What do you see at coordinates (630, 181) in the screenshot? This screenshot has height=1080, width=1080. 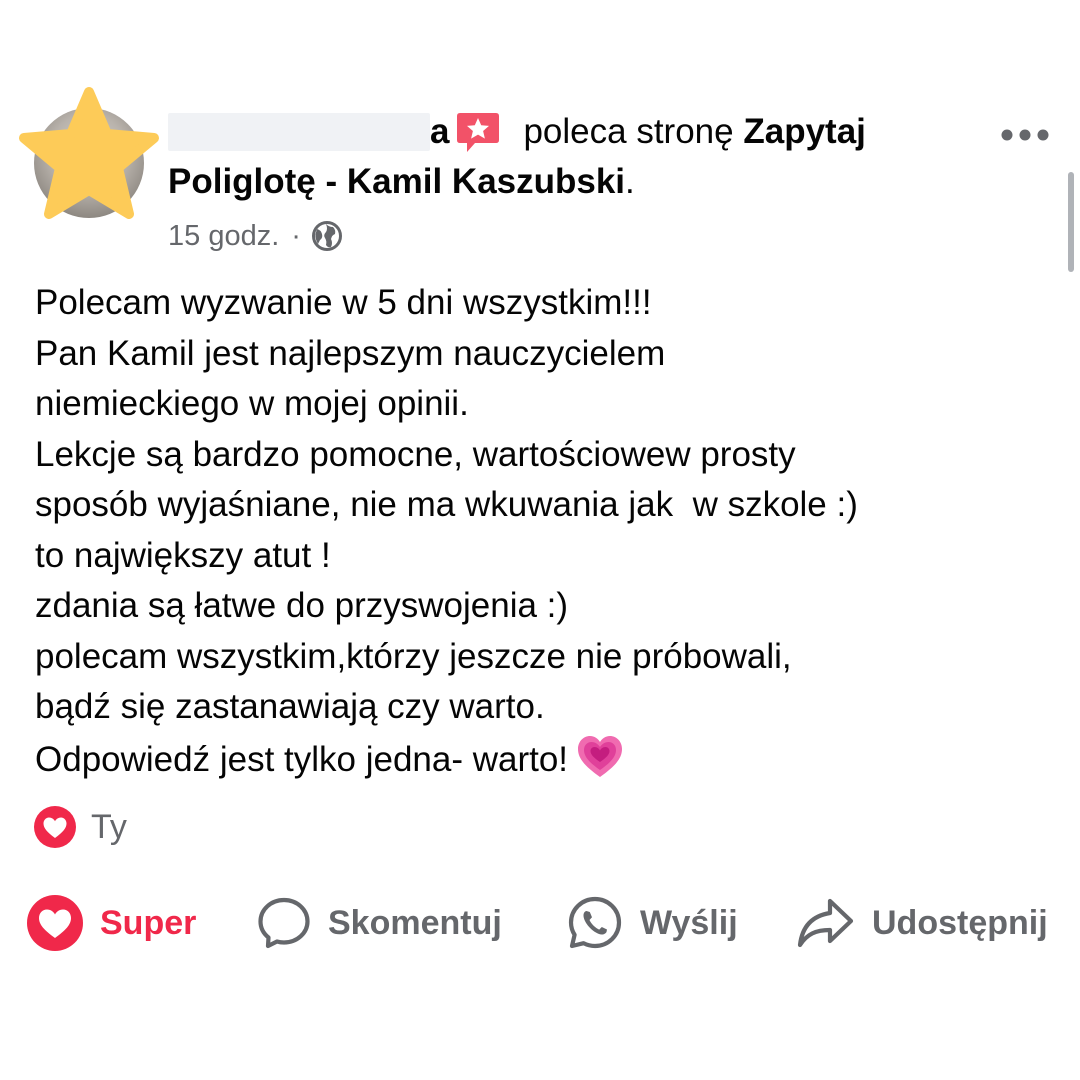 I see `page-name-period: .` at bounding box center [630, 181].